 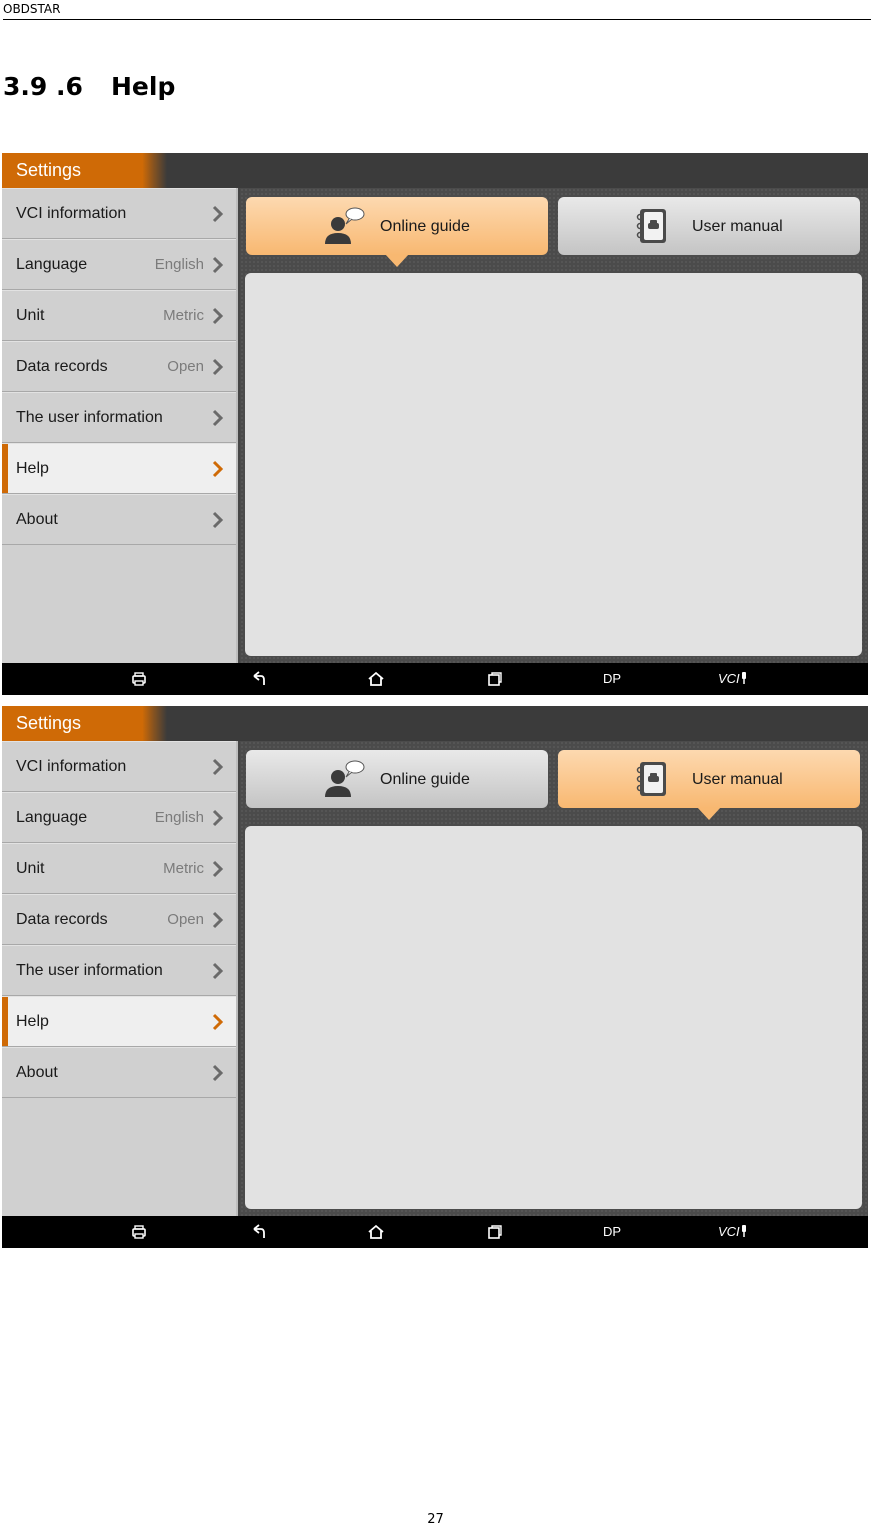 What do you see at coordinates (32, 9) in the screenshot?
I see `header-brand: OBDSTAR` at bounding box center [32, 9].